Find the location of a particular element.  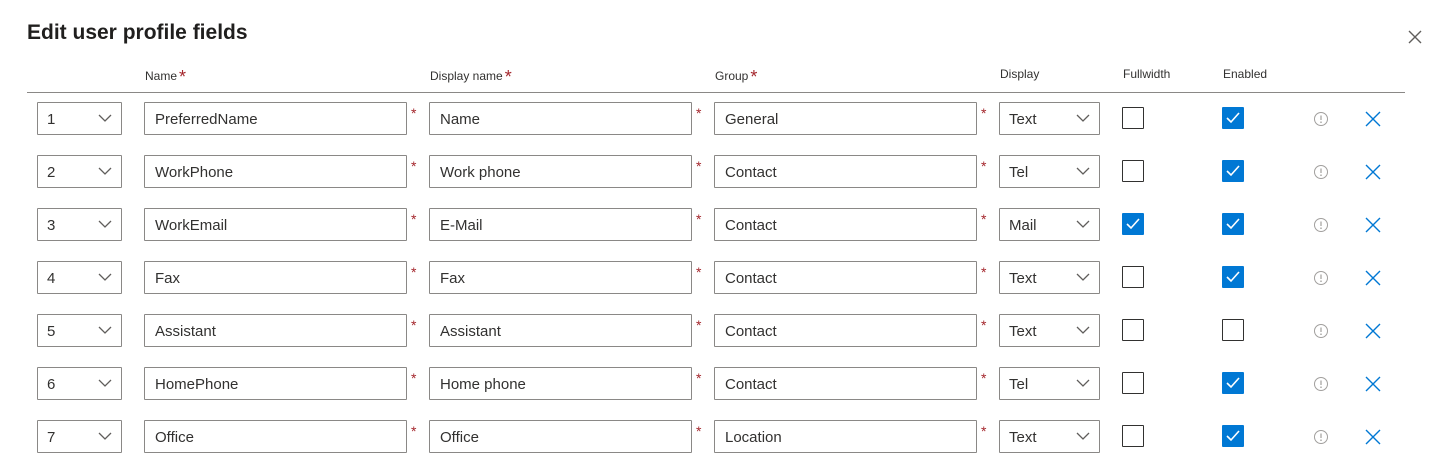

table-row: 3 WorkEmail * E-Mail * Contact * Mail is located at coordinates (716, 234).